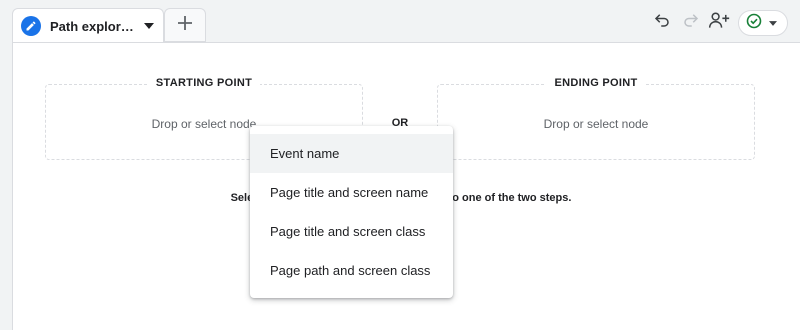 The height and width of the screenshot is (330, 800). Describe the element at coordinates (351, 153) in the screenshot. I see `menu-item-event-name: Event name` at that location.